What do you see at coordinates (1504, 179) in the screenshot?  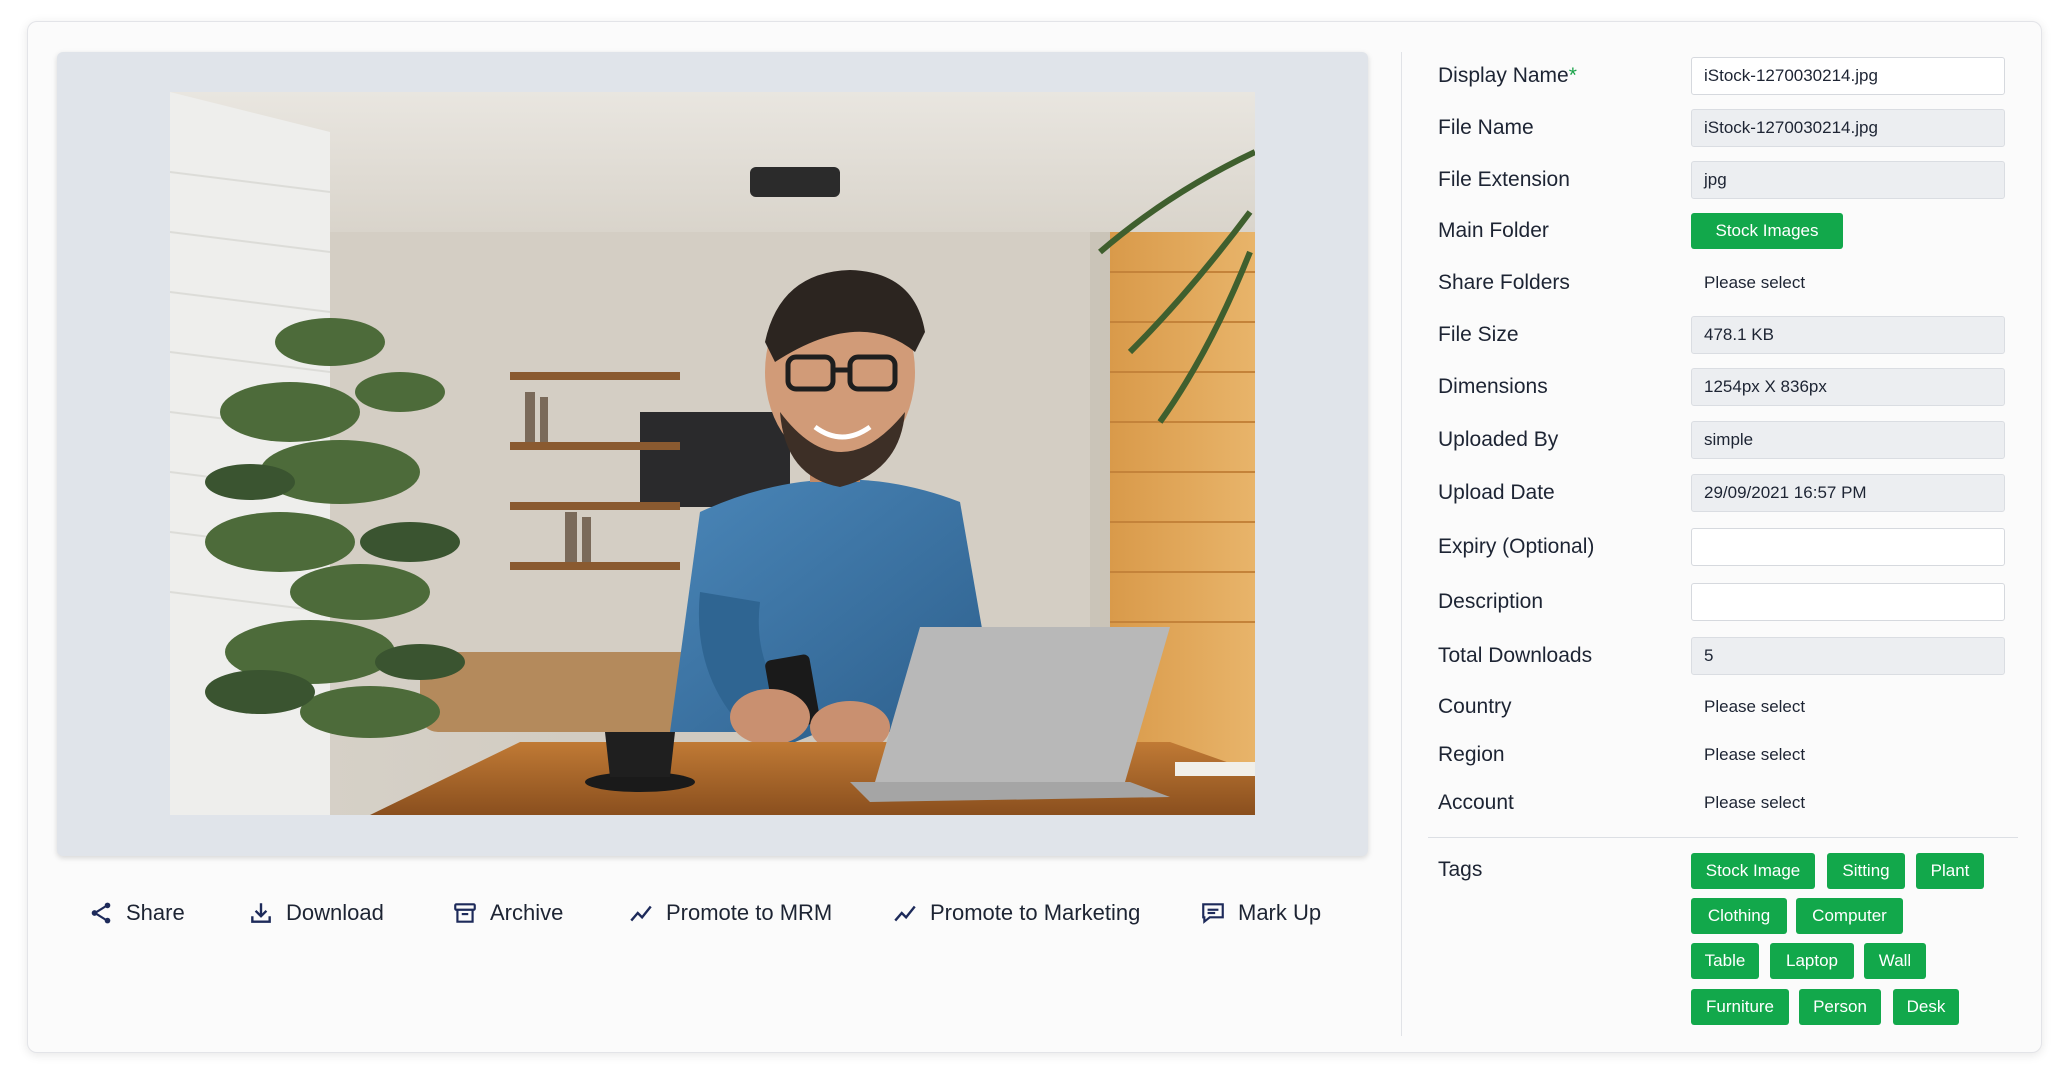 I see `file-extension-label: File Extension` at bounding box center [1504, 179].